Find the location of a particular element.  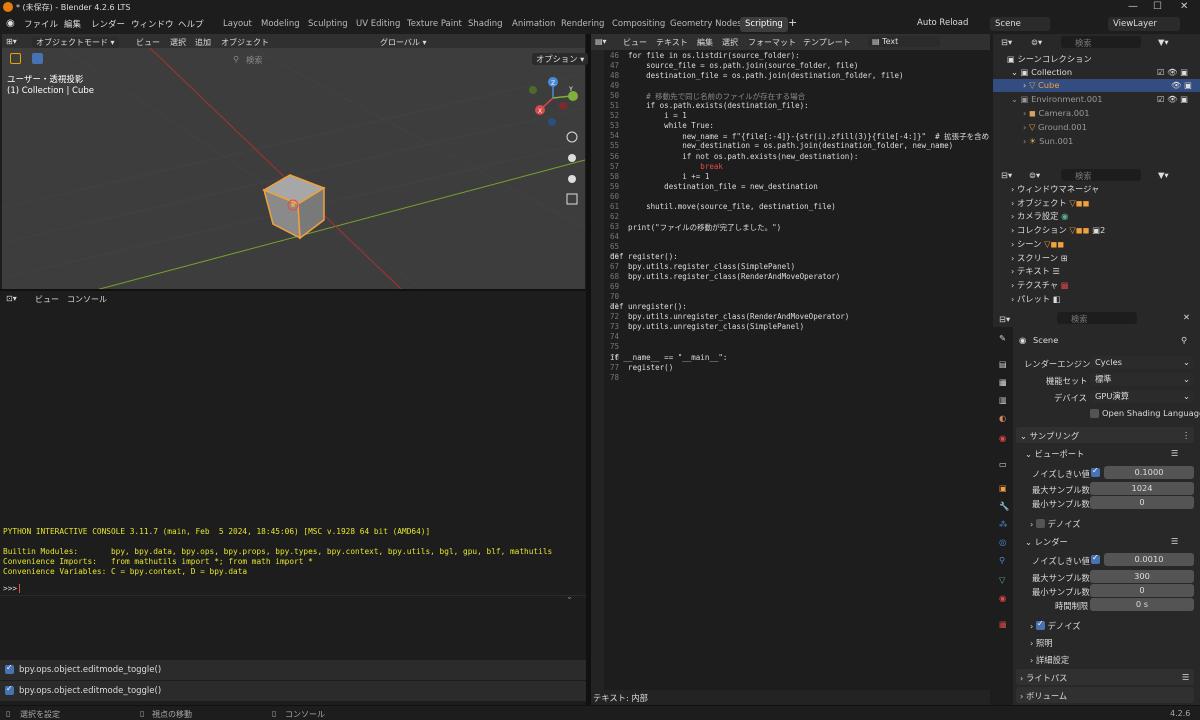

code-line: if os.path.exists(destination_file): is located at coordinates (709, 105).